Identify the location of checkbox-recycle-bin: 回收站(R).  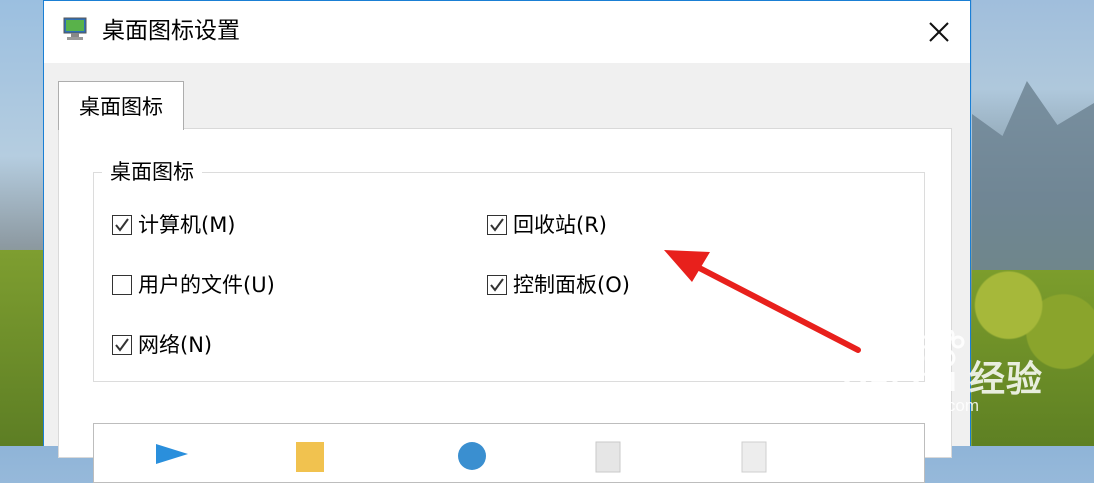
(547, 225).